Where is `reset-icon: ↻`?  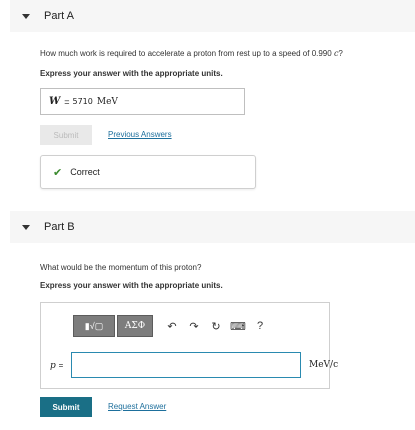
reset-icon: ↻ is located at coordinates (216, 326).